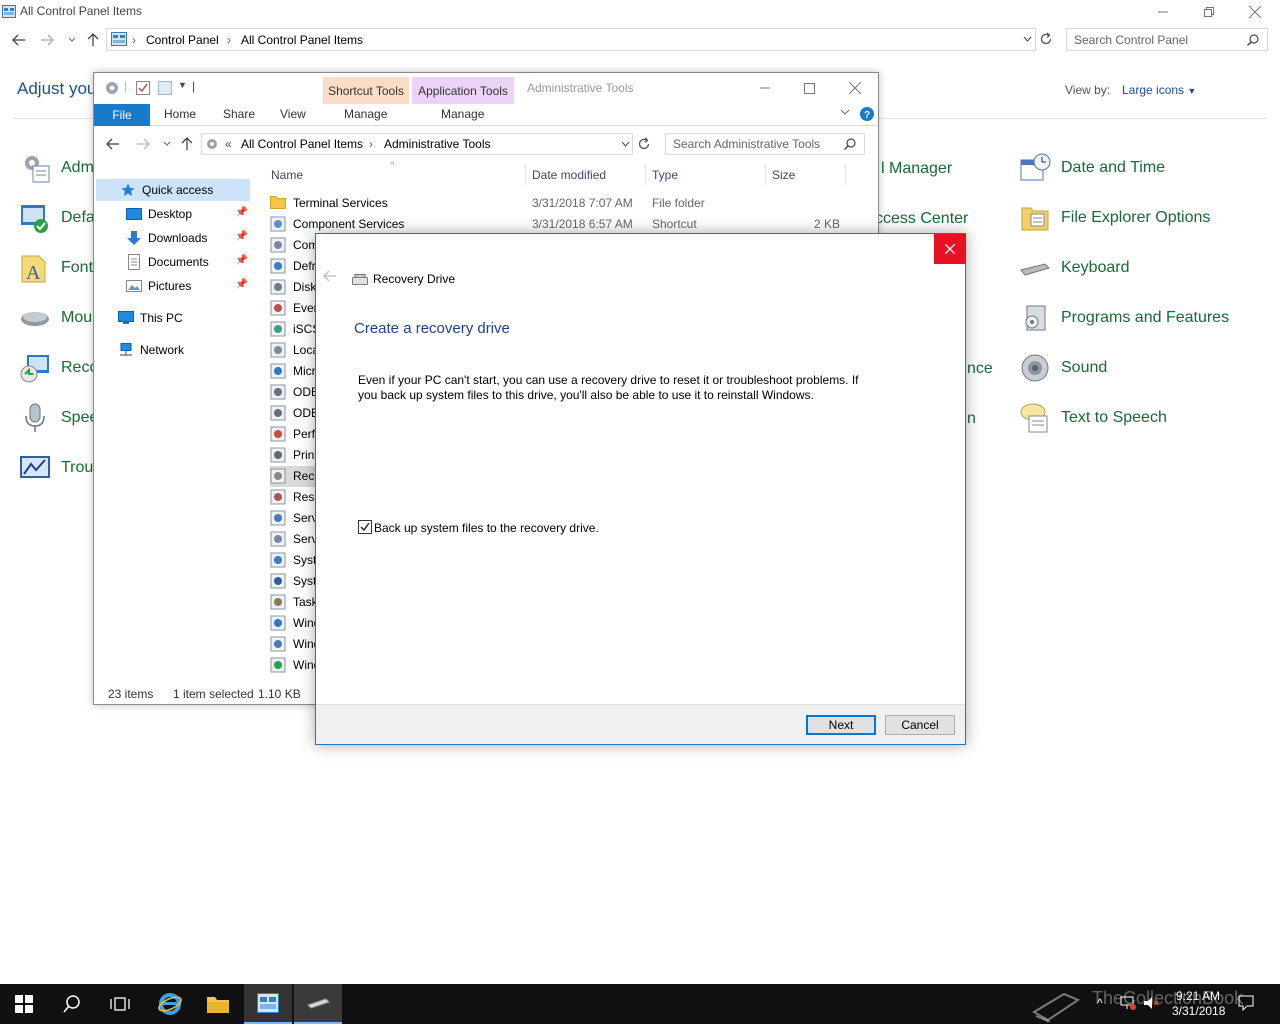 This screenshot has height=1024, width=1280. Describe the element at coordinates (980, 369) in the screenshot. I see `cp-item-performance-fragment: nce` at that location.